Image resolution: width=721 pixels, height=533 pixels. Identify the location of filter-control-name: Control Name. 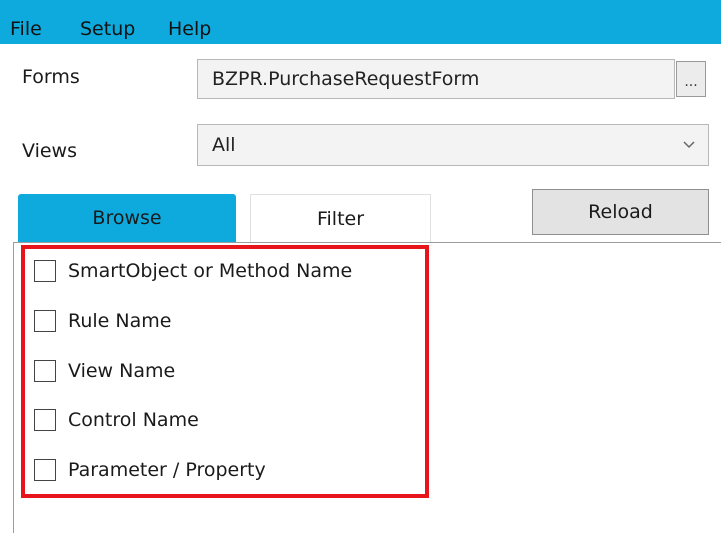
(116, 420).